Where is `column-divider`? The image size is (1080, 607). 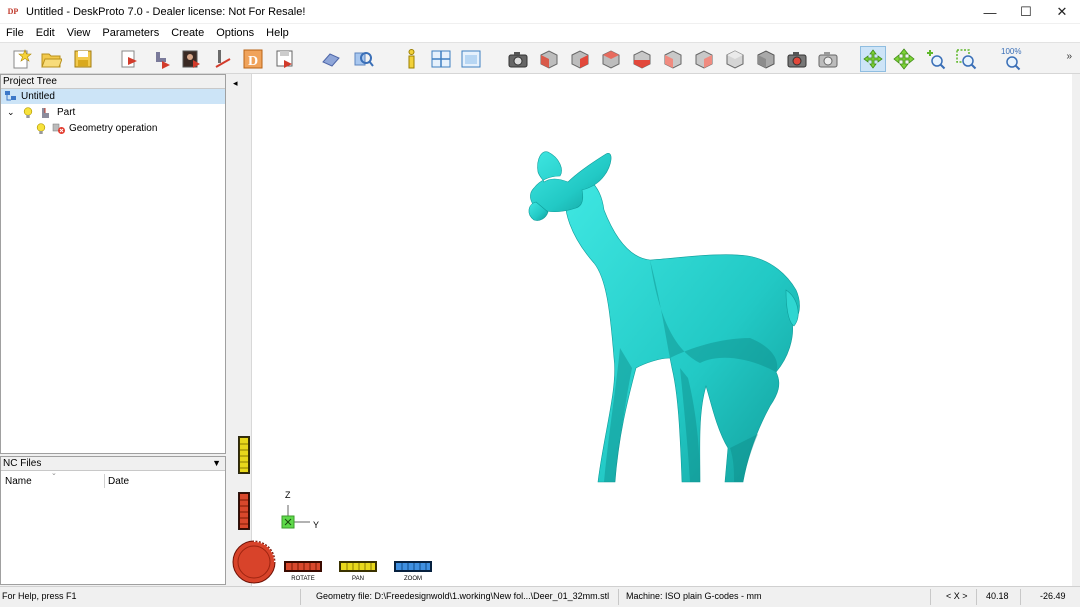 column-divider is located at coordinates (104, 481).